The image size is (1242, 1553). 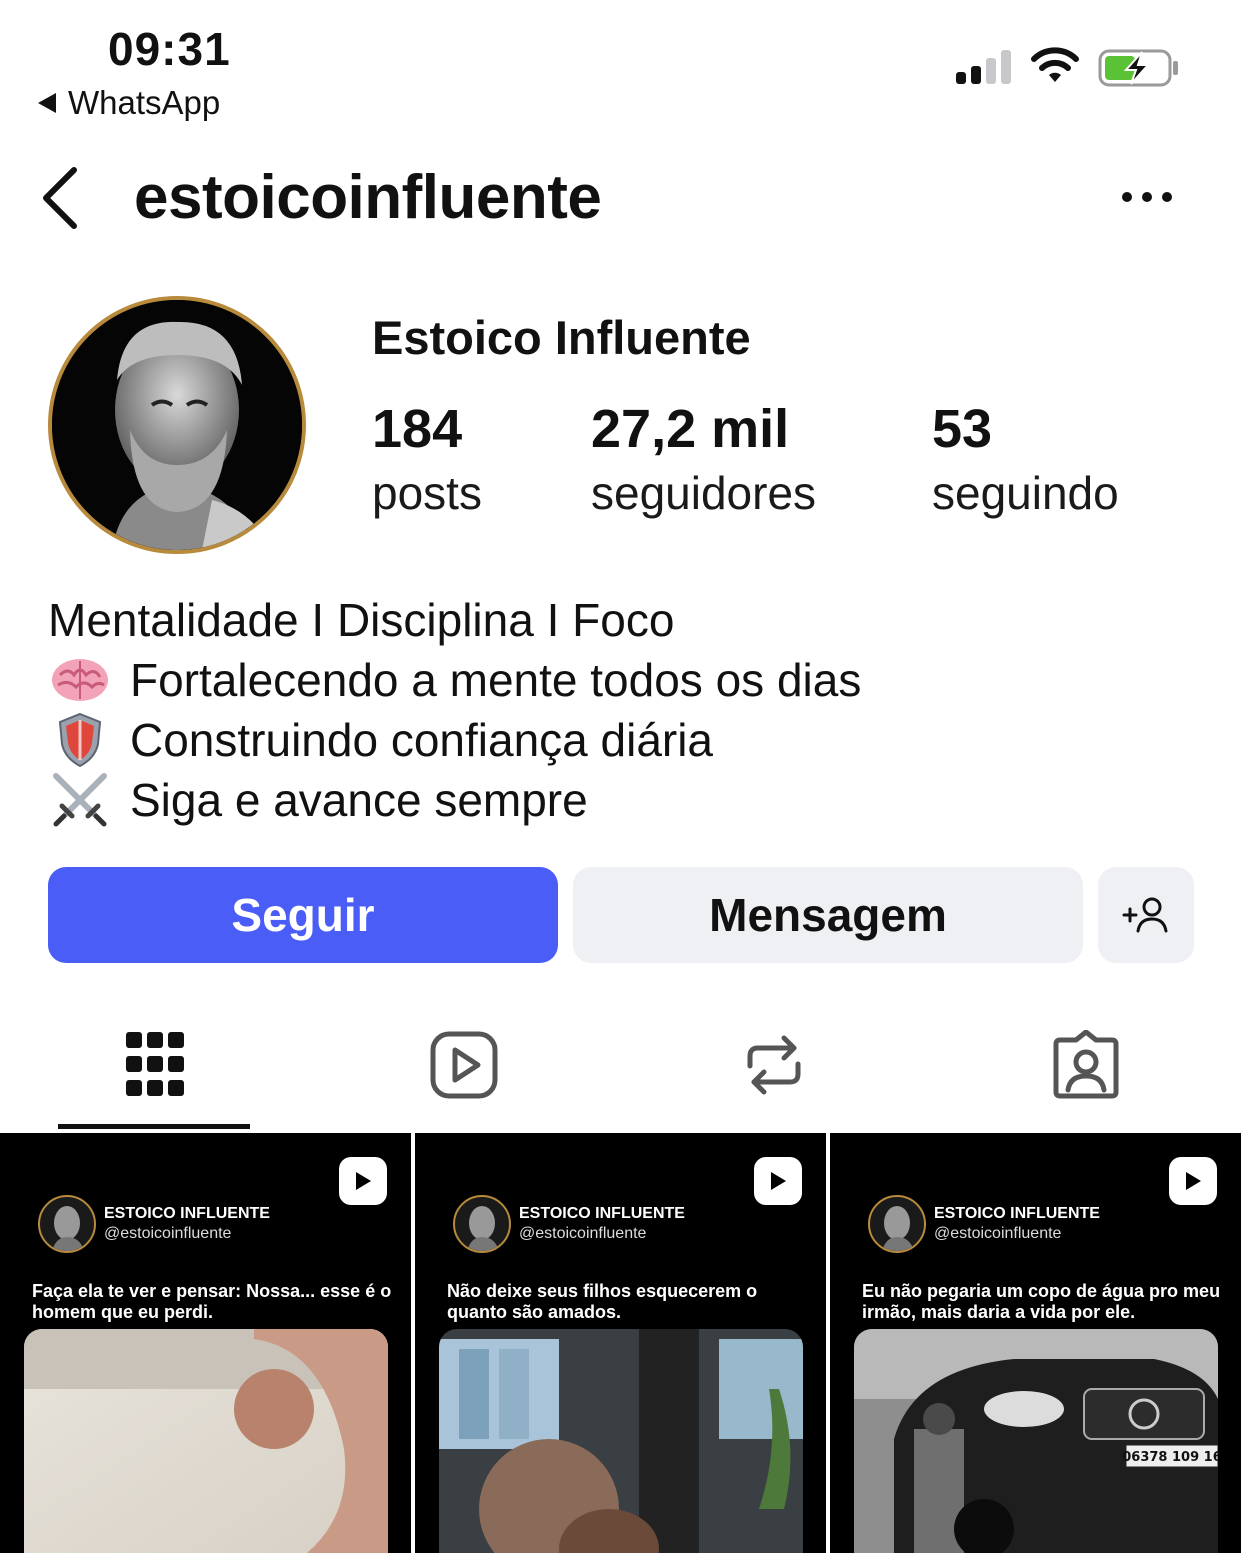 I want to click on more-options-icon, so click(x=1147, y=197).